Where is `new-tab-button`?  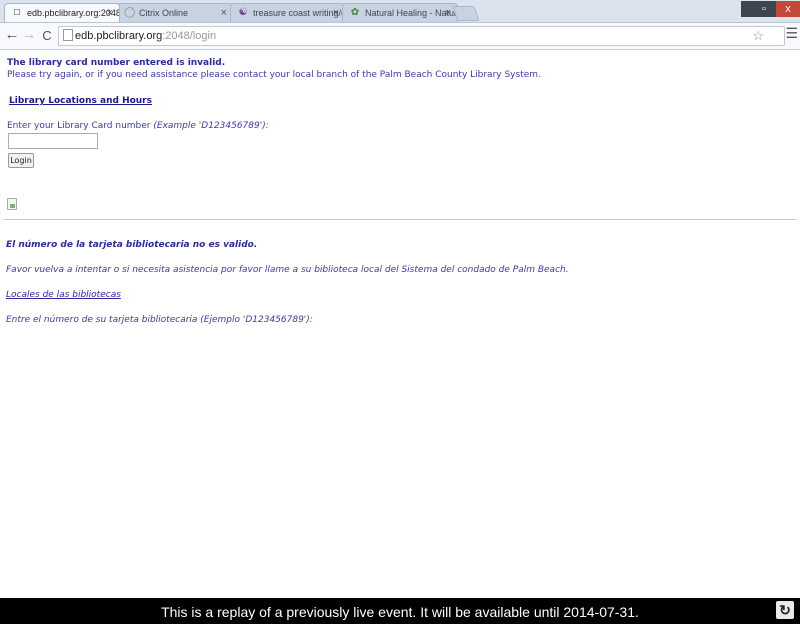 new-tab-button is located at coordinates (466, 13).